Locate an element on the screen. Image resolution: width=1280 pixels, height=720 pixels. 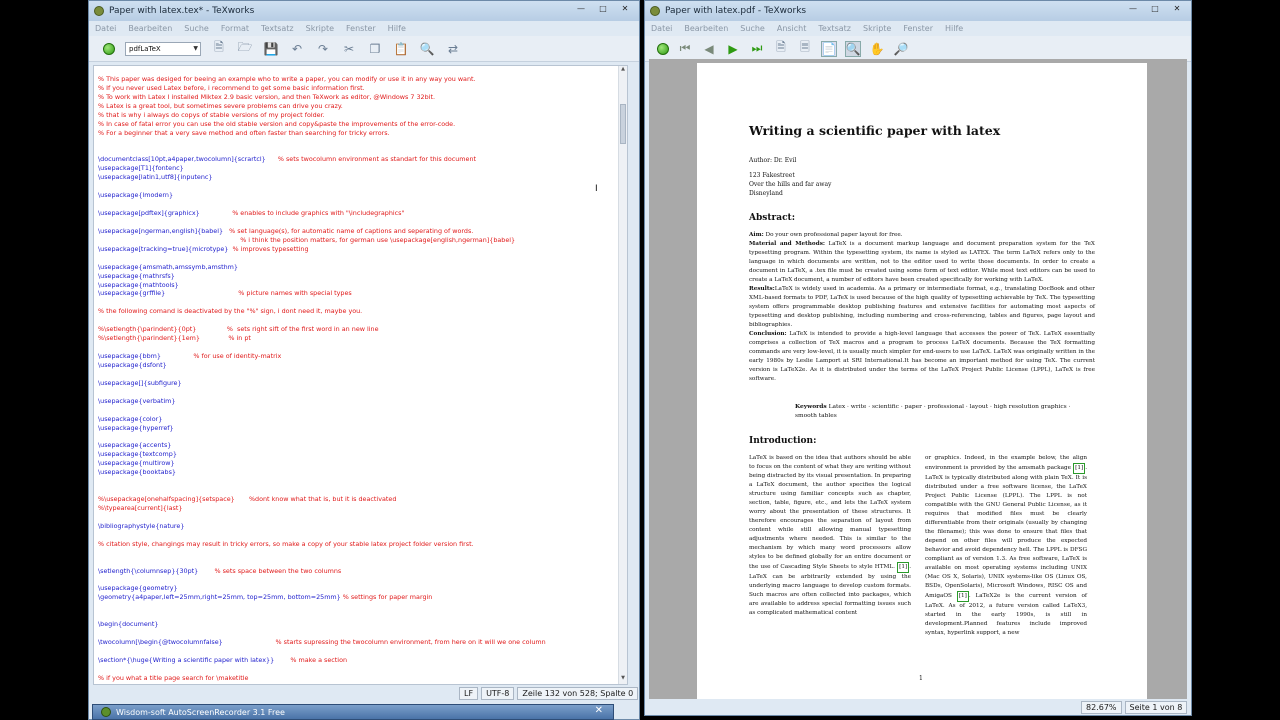
pdf-titlebar: Paper with latex.pdf - TeXworks — □ ✕ is located at coordinates (918, 11).